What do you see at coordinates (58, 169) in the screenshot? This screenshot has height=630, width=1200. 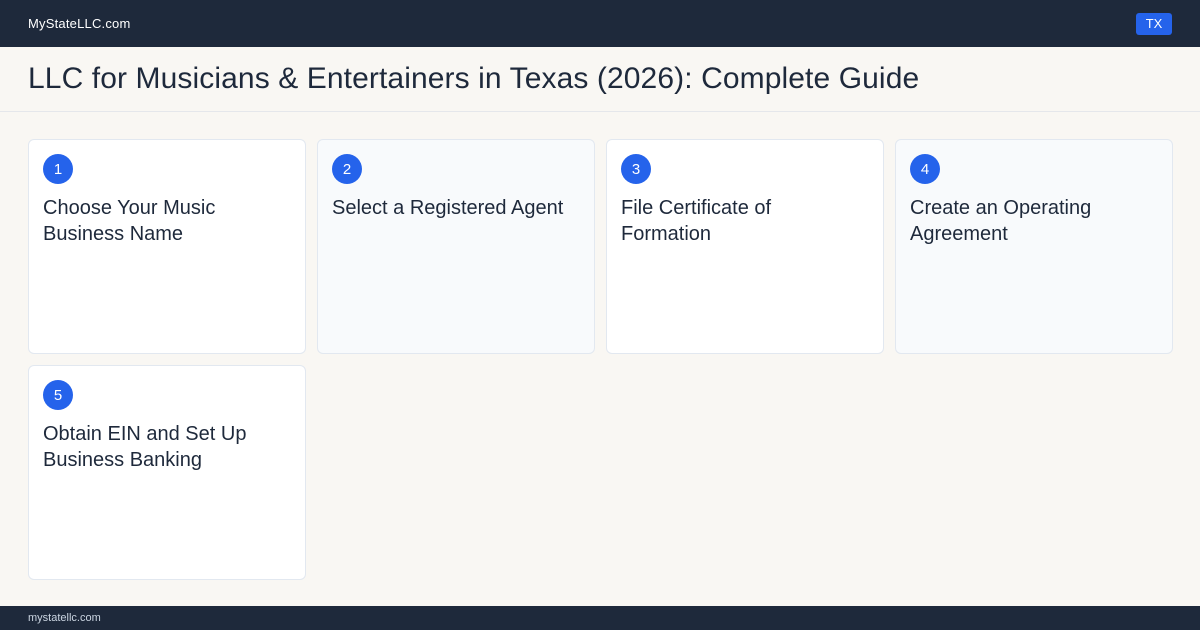 I see `step-number-badge: 1` at bounding box center [58, 169].